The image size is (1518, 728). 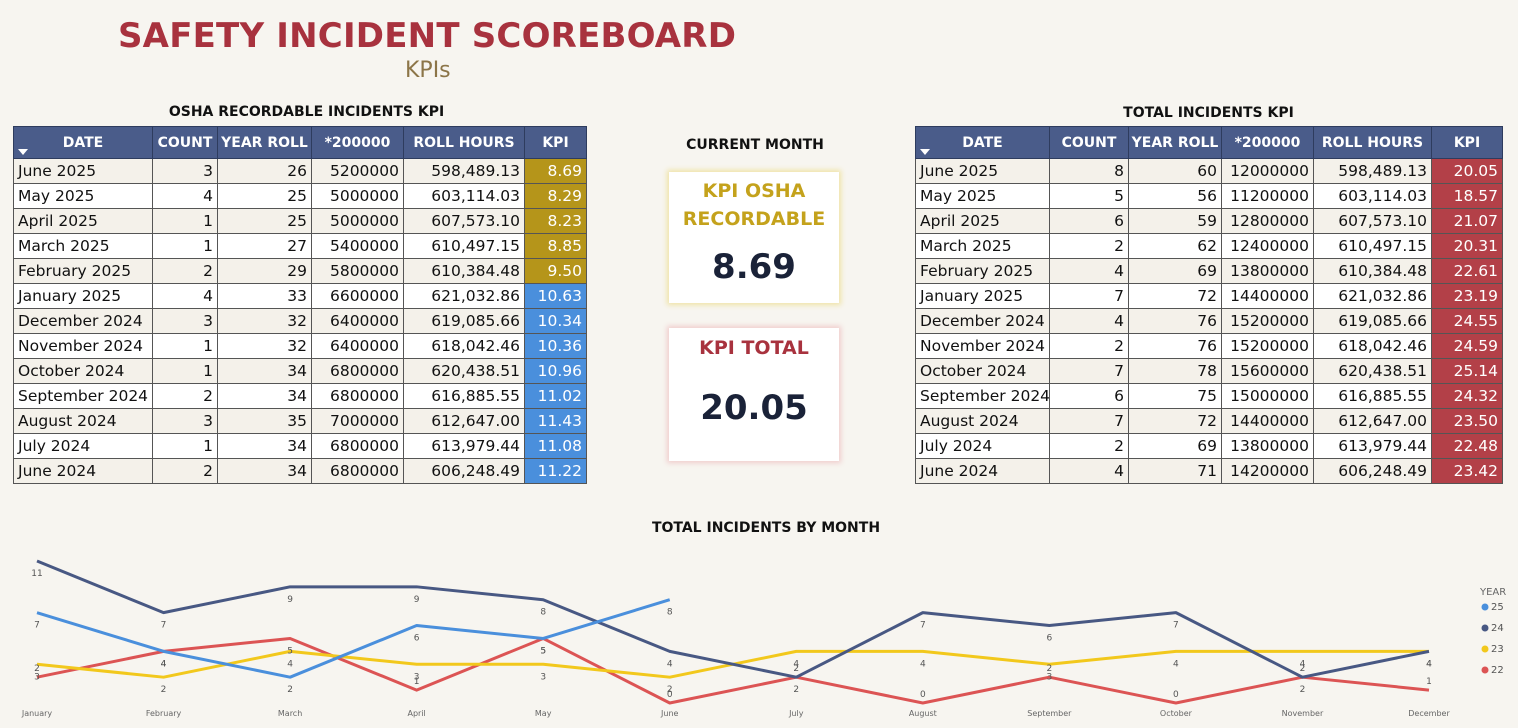 I want to click on table-row: October 2024 7 78 15600000 620,438.51 25.14, so click(x=1209, y=371).